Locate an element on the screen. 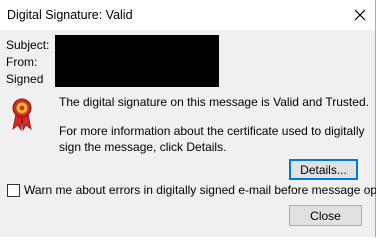  title-bar: Digital Signature: Valid is located at coordinates (187, 15).